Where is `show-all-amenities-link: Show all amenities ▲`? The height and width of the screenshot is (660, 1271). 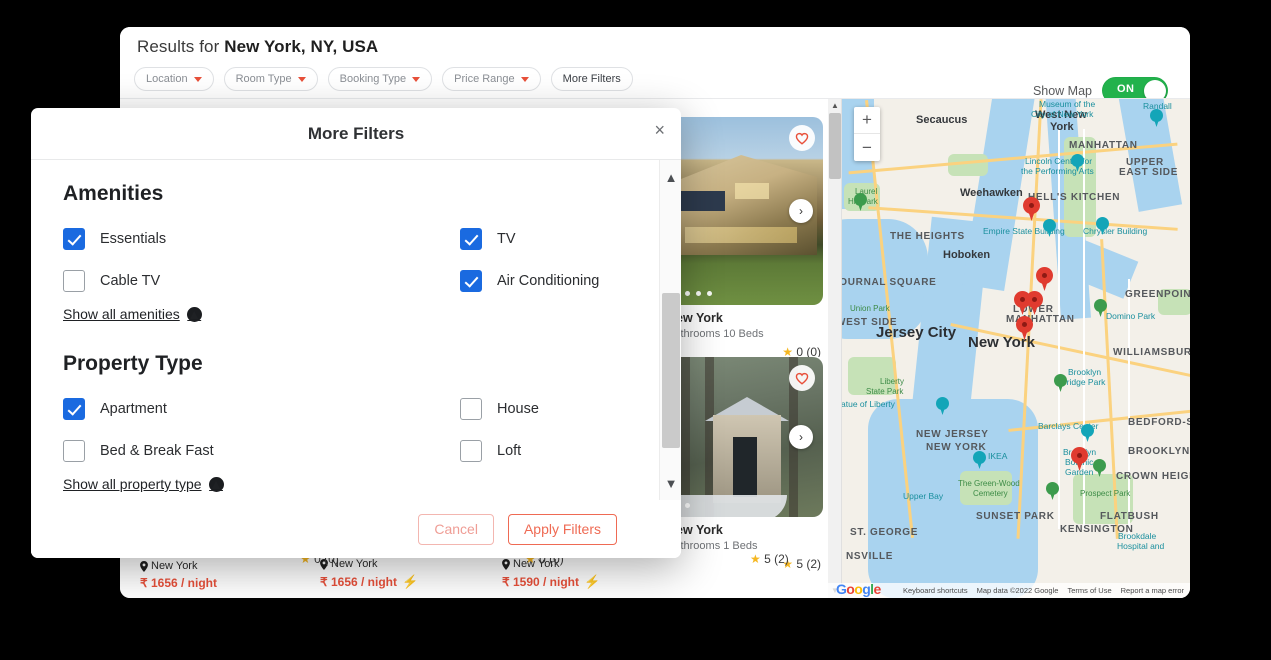 show-all-amenities-link: Show all amenities ▲ is located at coordinates (132, 314).